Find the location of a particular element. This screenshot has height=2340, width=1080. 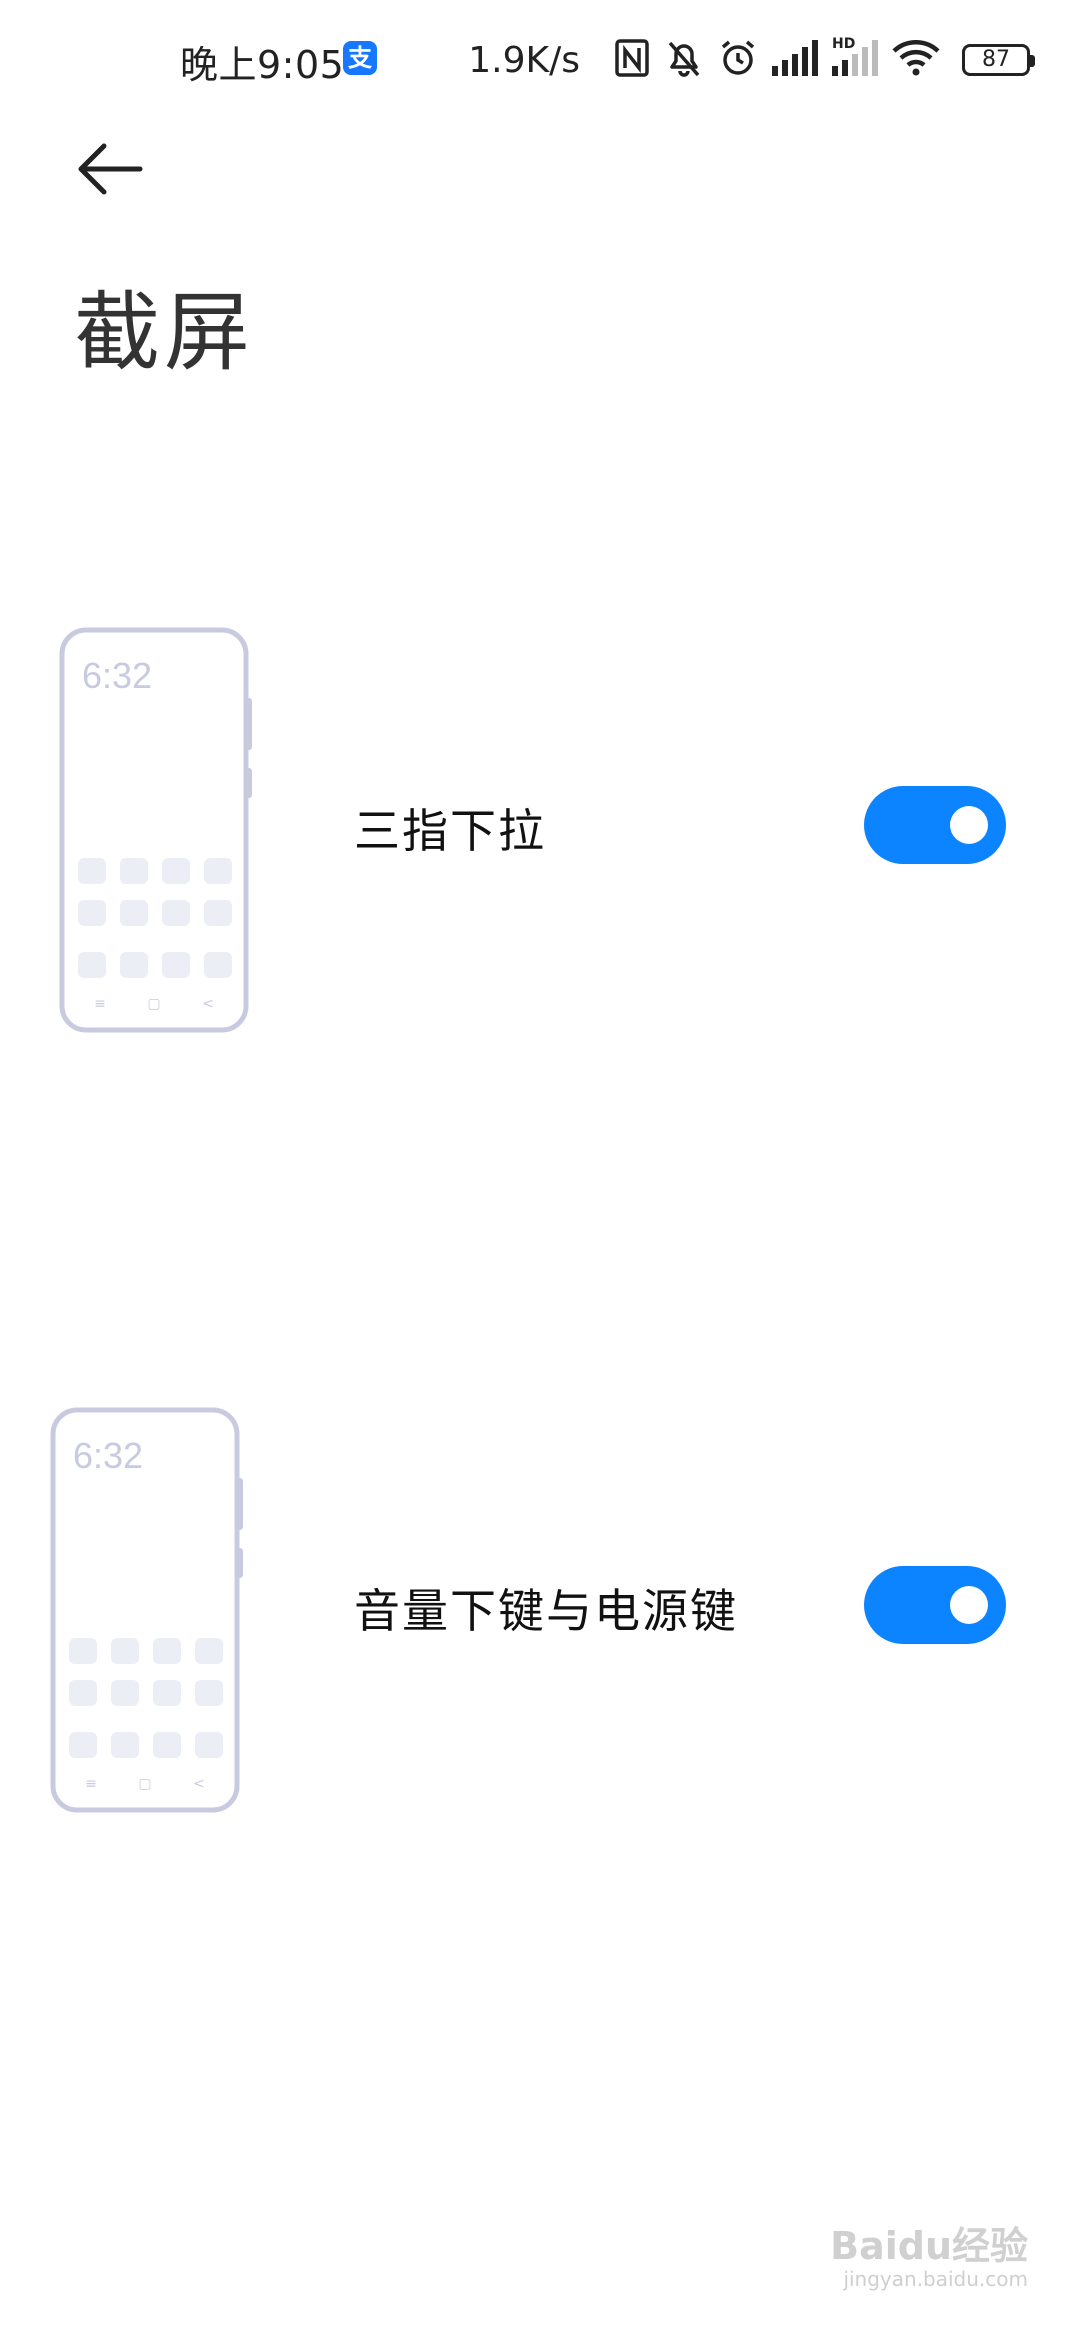

watermark-url: jingyan.baidu.com is located at coordinates (935, 2279).